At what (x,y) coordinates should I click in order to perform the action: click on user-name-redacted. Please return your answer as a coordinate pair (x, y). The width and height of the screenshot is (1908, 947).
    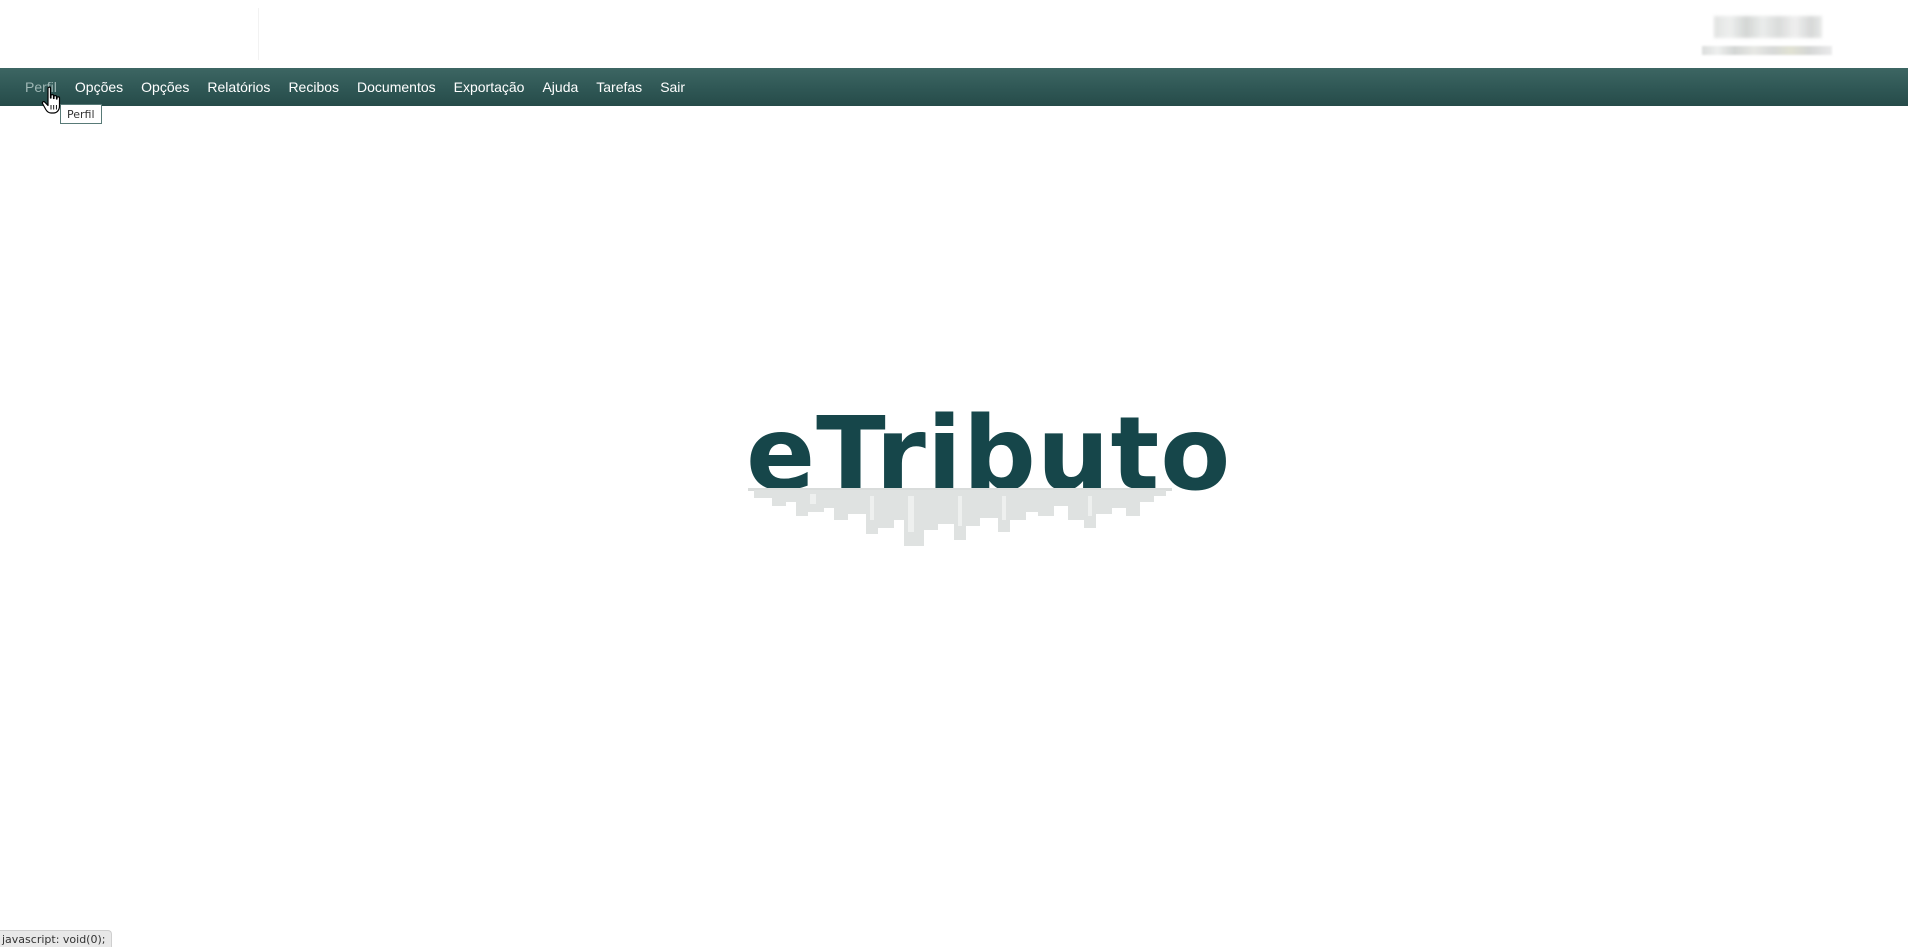
    Looking at the image, I should click on (1768, 27).